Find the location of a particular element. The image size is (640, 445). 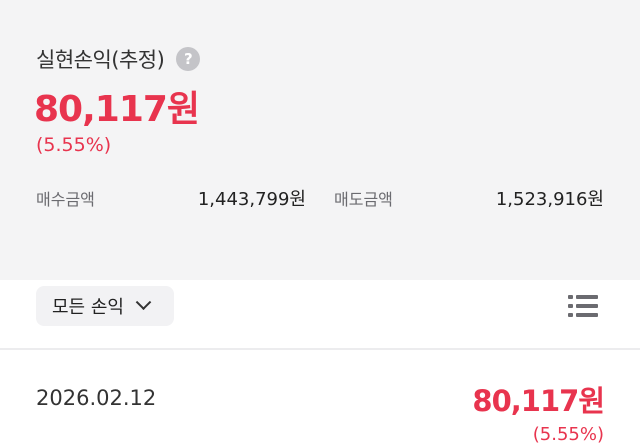

pnl-filter-label: 모든 손익 is located at coordinates (88, 307).